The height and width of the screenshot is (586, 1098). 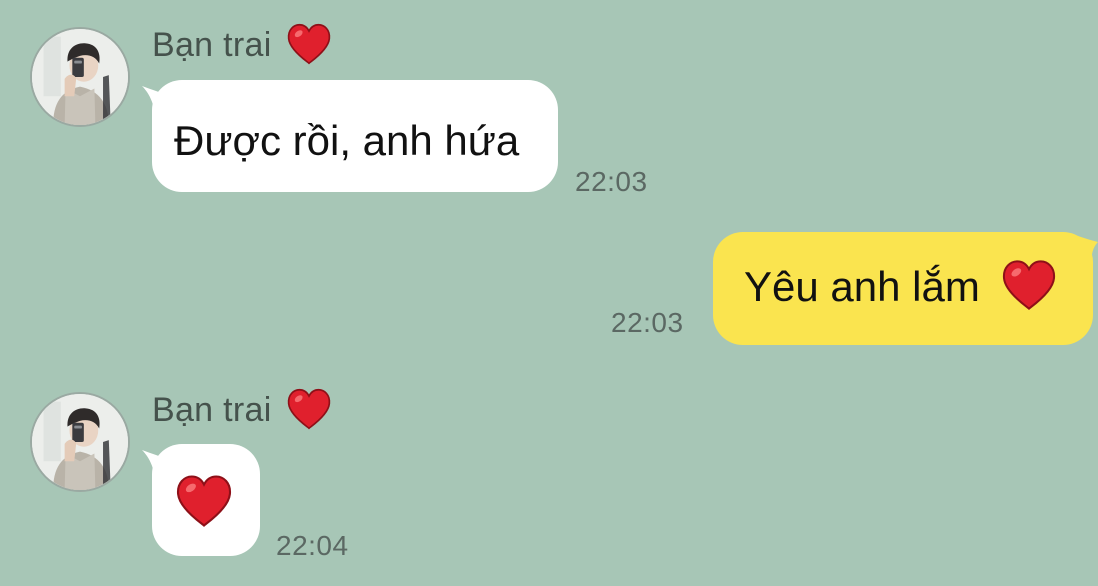 I want to click on message-bubble, so click(x=206, y=500).